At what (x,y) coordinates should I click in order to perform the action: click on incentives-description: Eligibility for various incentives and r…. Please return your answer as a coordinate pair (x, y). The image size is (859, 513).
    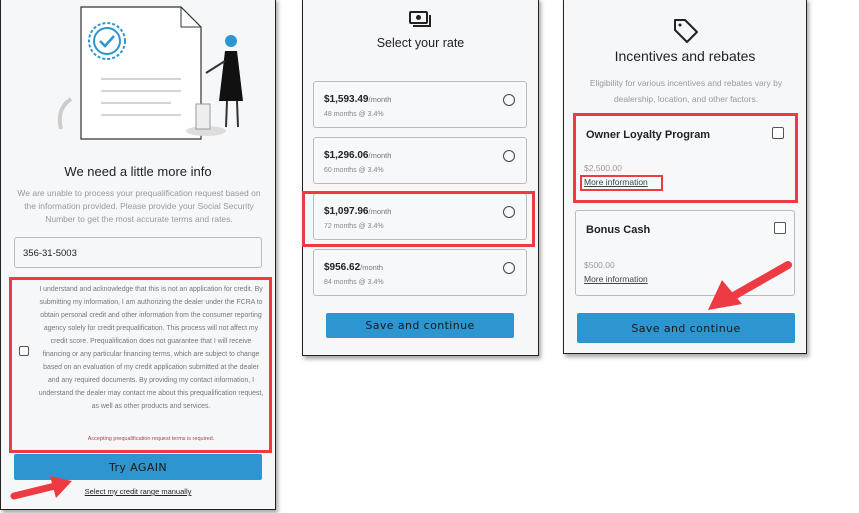
    Looking at the image, I should click on (686, 91).